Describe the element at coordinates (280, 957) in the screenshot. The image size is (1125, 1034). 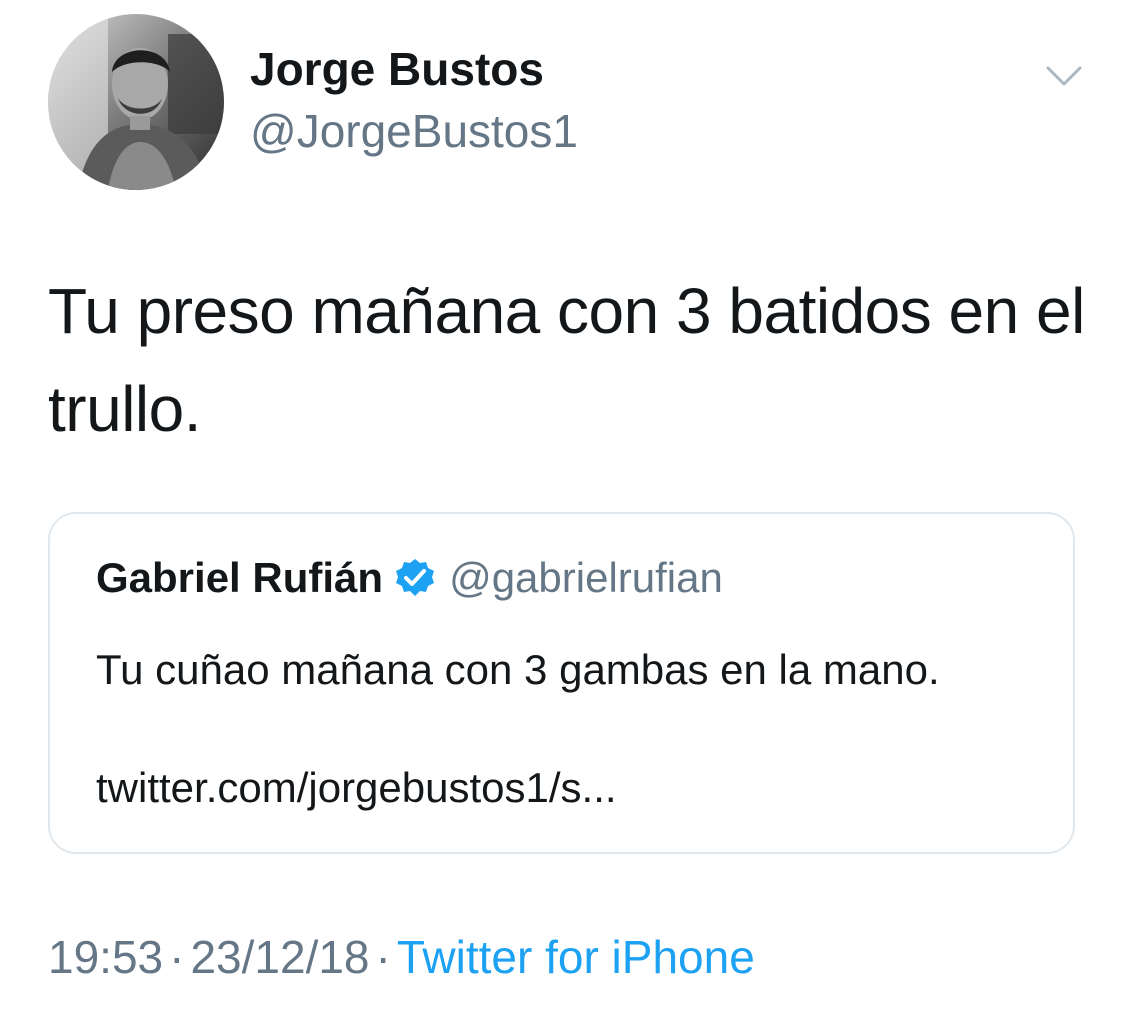
I see `tweet-date: 23/12/18` at that location.